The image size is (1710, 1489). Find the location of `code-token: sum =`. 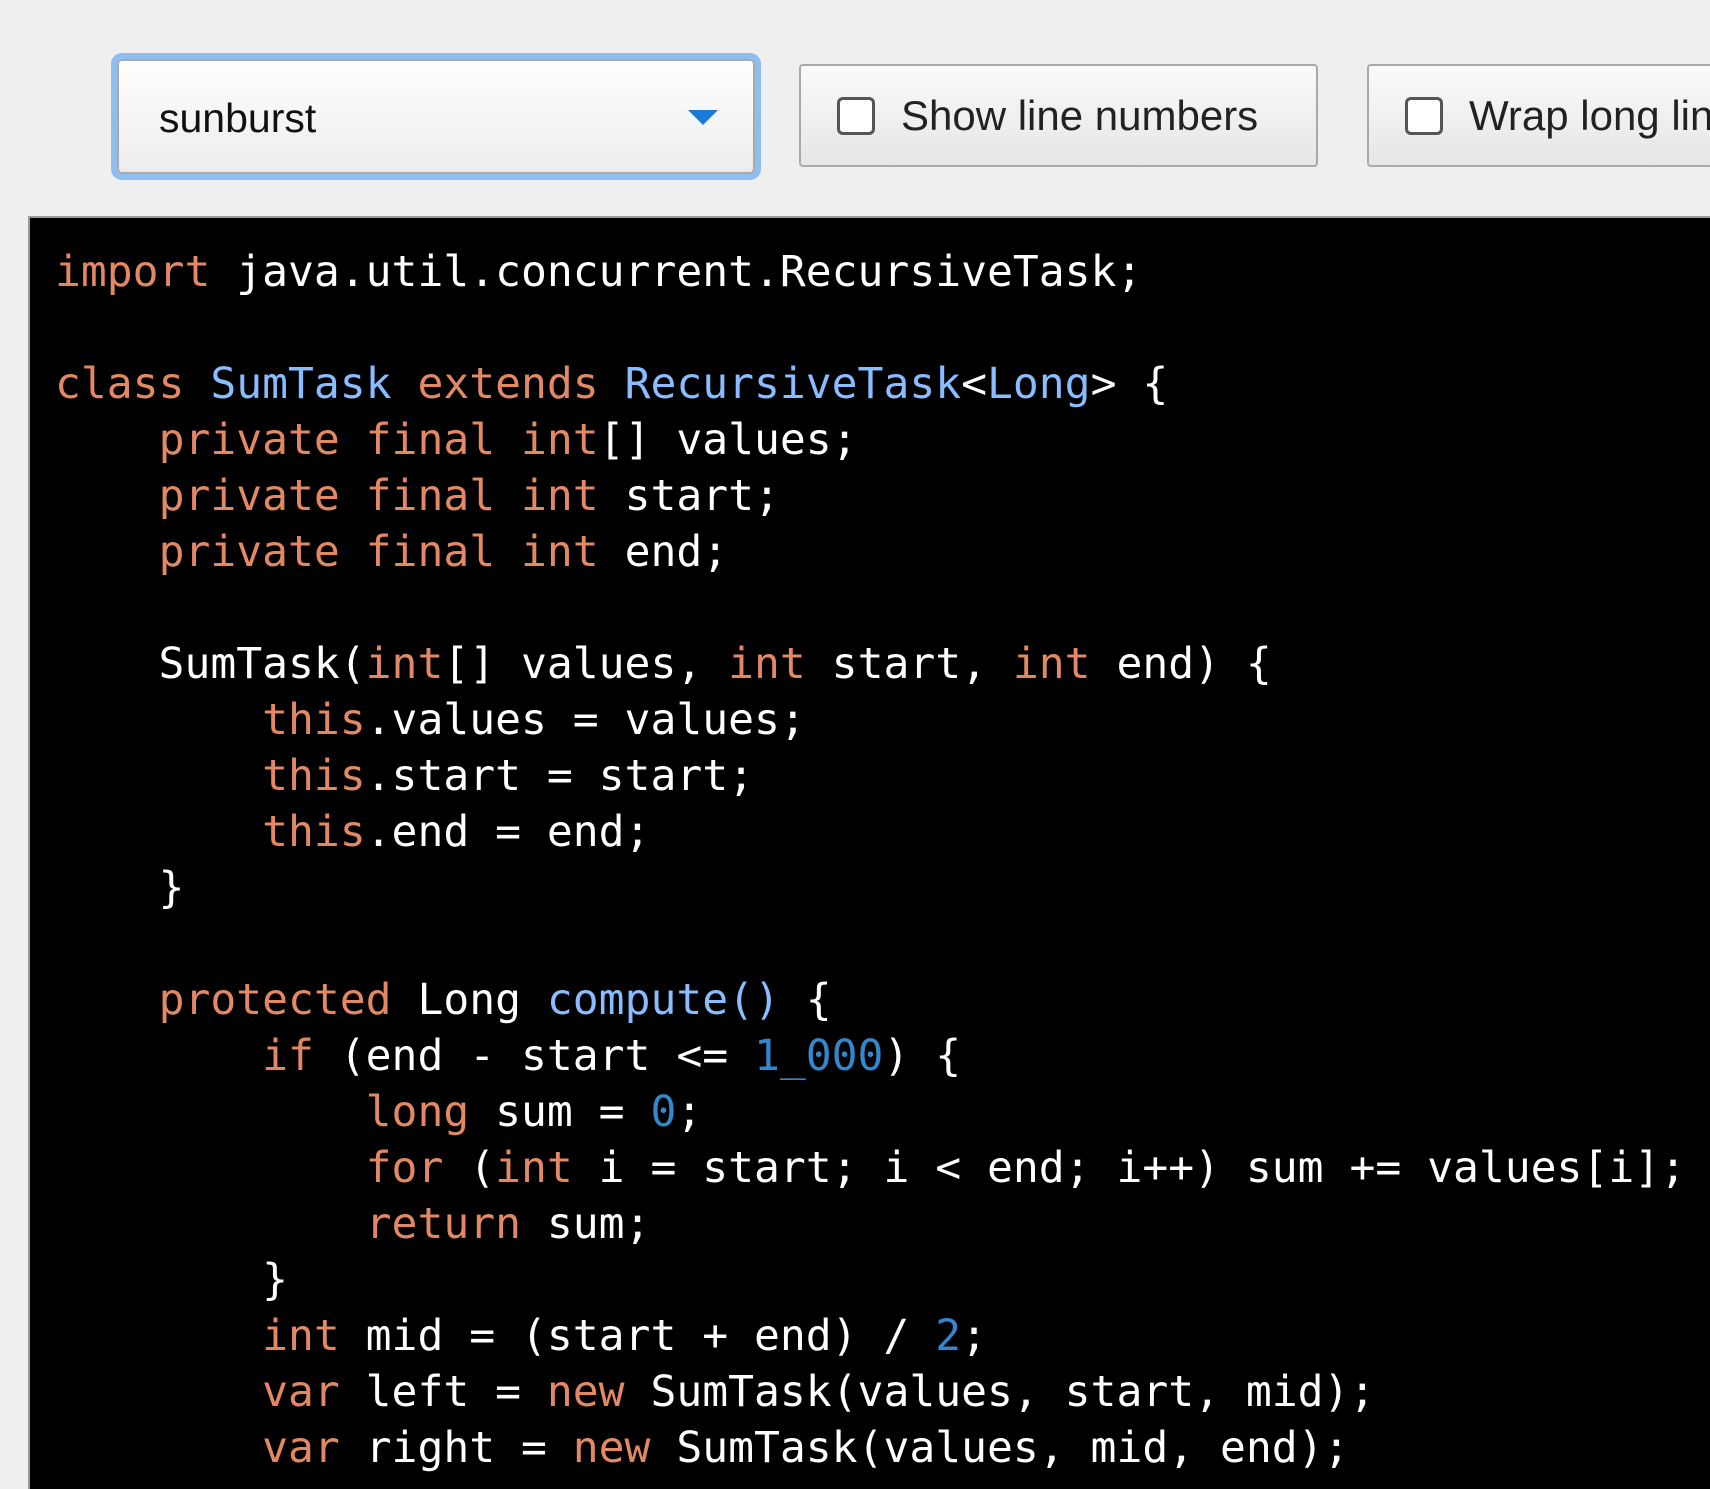

code-token: sum = is located at coordinates (560, 1112).